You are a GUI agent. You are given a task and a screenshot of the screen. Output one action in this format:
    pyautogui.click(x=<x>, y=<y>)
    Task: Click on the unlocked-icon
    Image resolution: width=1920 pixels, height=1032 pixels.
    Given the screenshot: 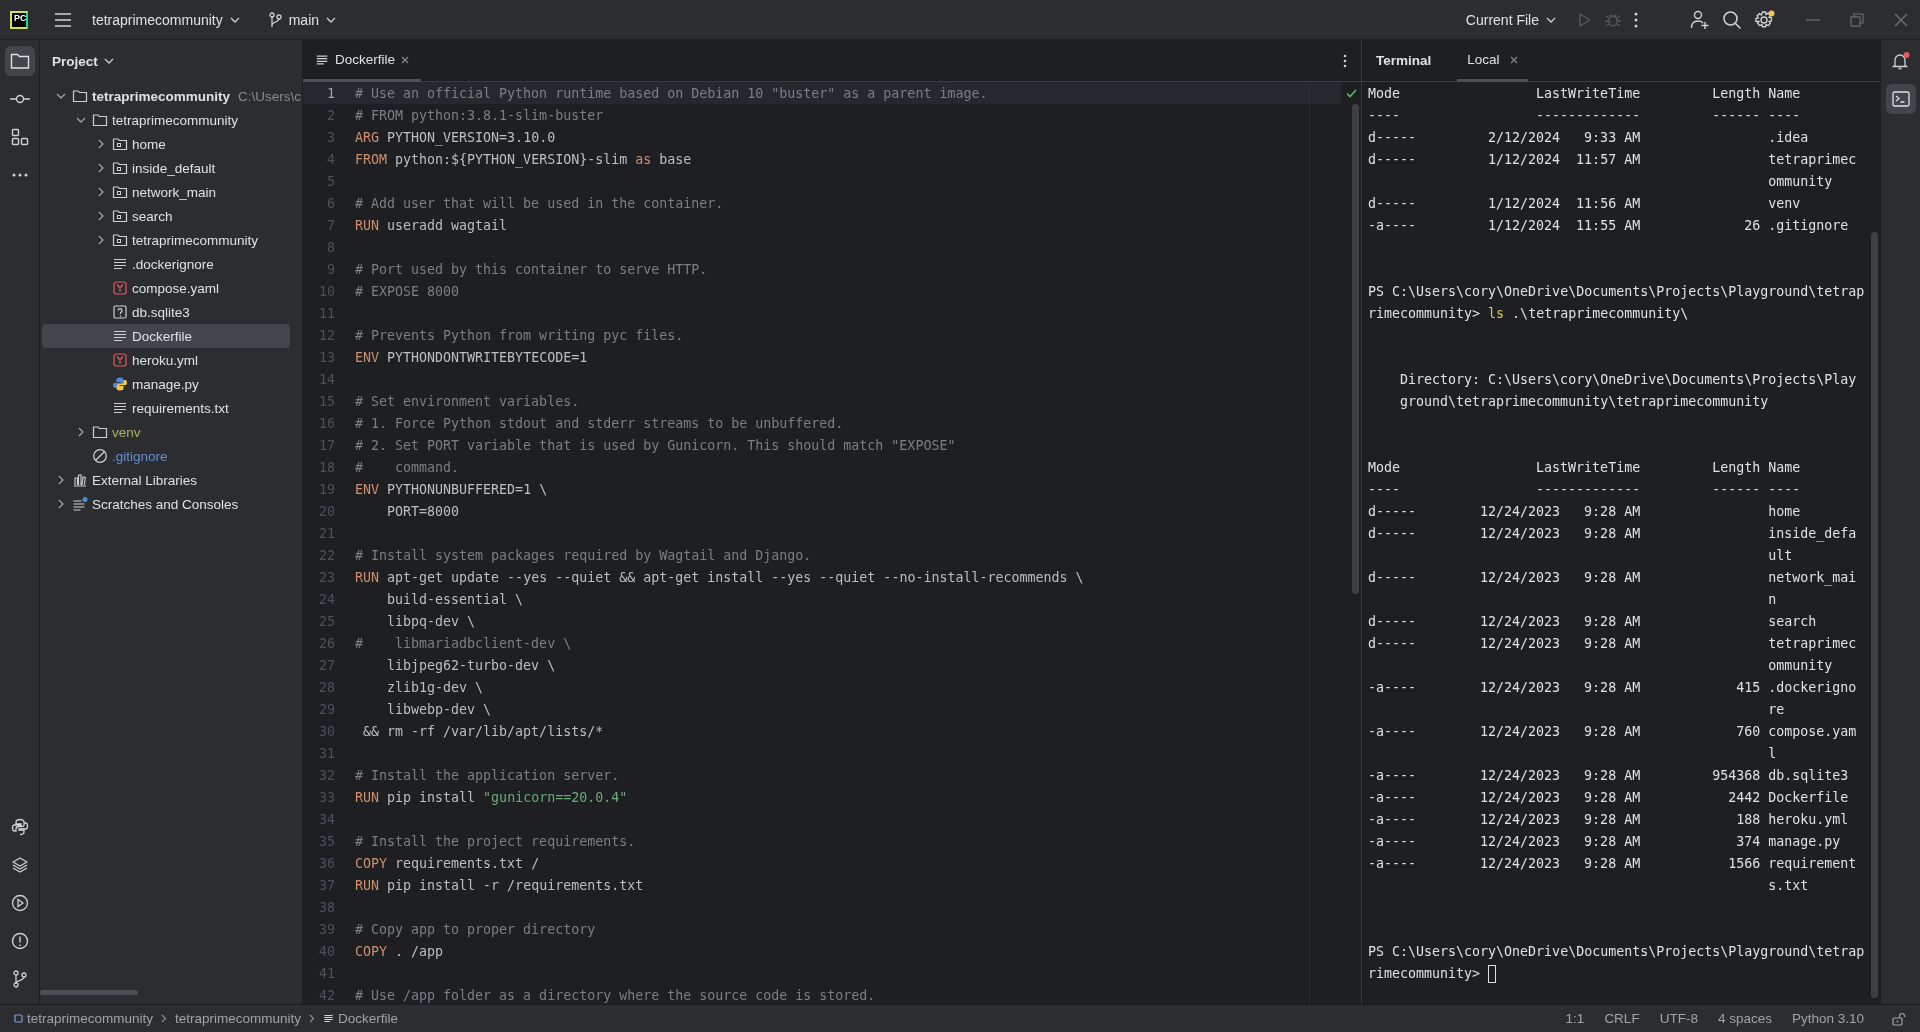 What is the action you would take?
    pyautogui.click(x=1899, y=1018)
    